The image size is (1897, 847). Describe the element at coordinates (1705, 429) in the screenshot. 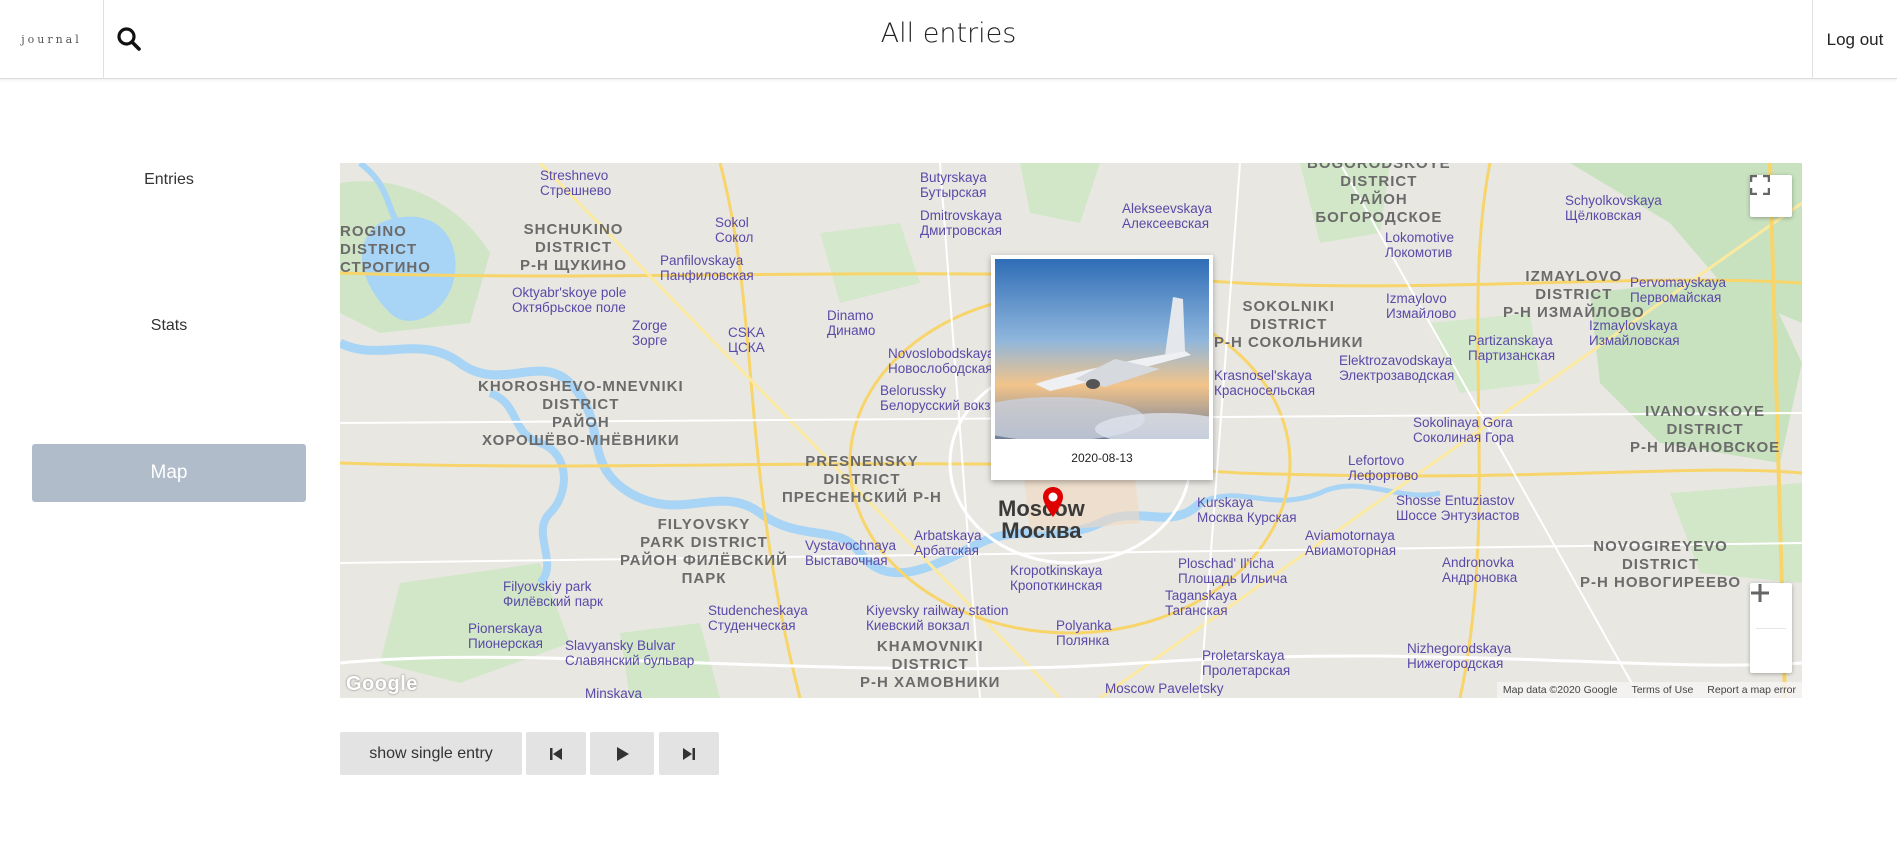

I see `district-label: IVANOVSKOYE DISTRICT Р-Н ИВАНОВСКОЕ` at that location.